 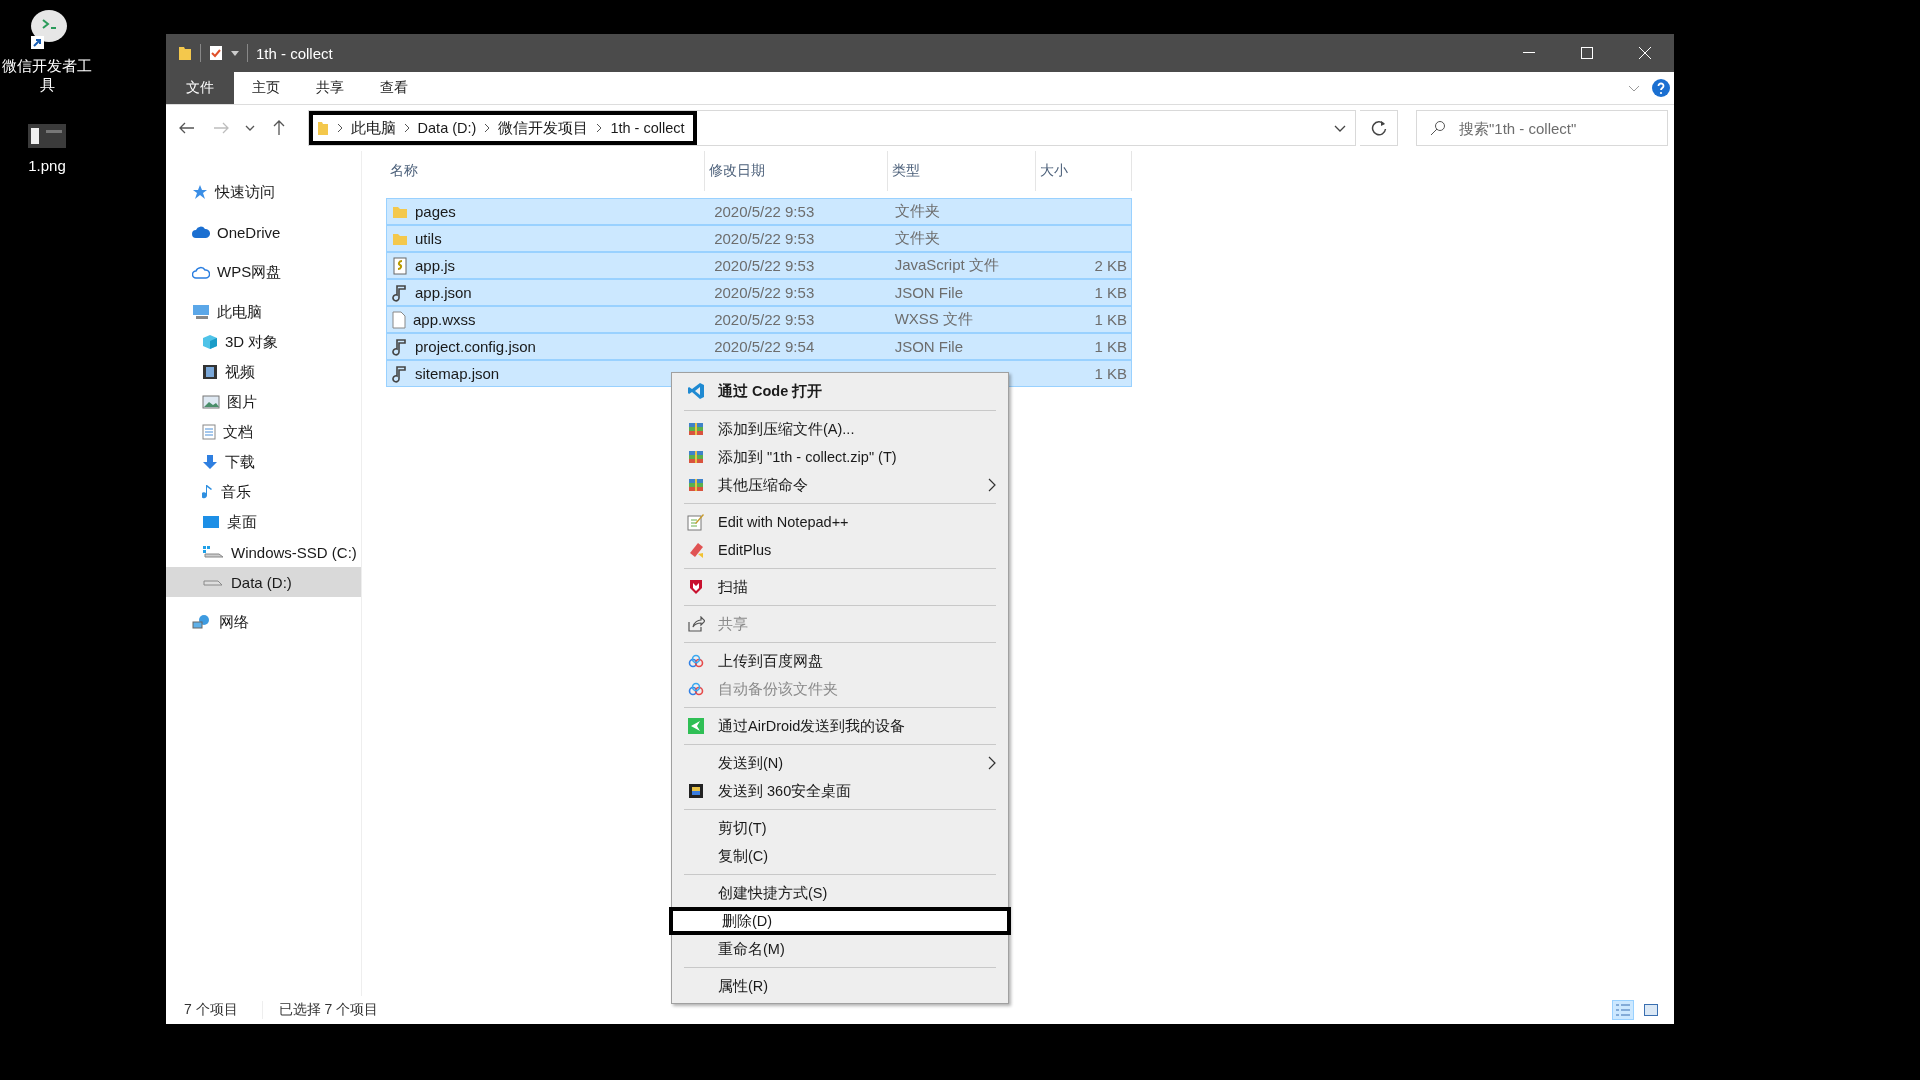 I want to click on file-name: project.config.json, so click(x=475, y=346).